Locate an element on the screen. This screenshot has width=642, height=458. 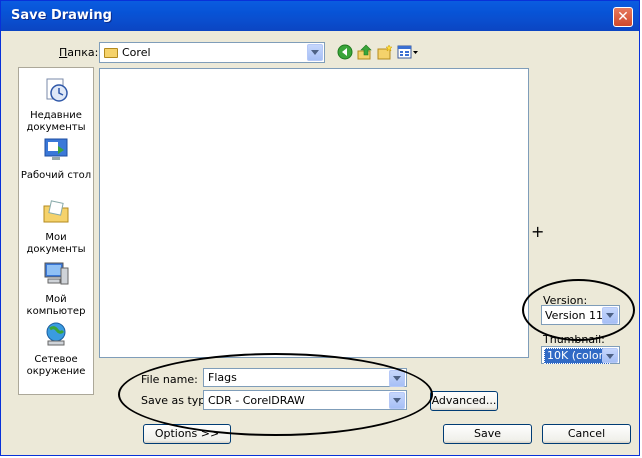
close-button: ✕ is located at coordinates (623, 17).